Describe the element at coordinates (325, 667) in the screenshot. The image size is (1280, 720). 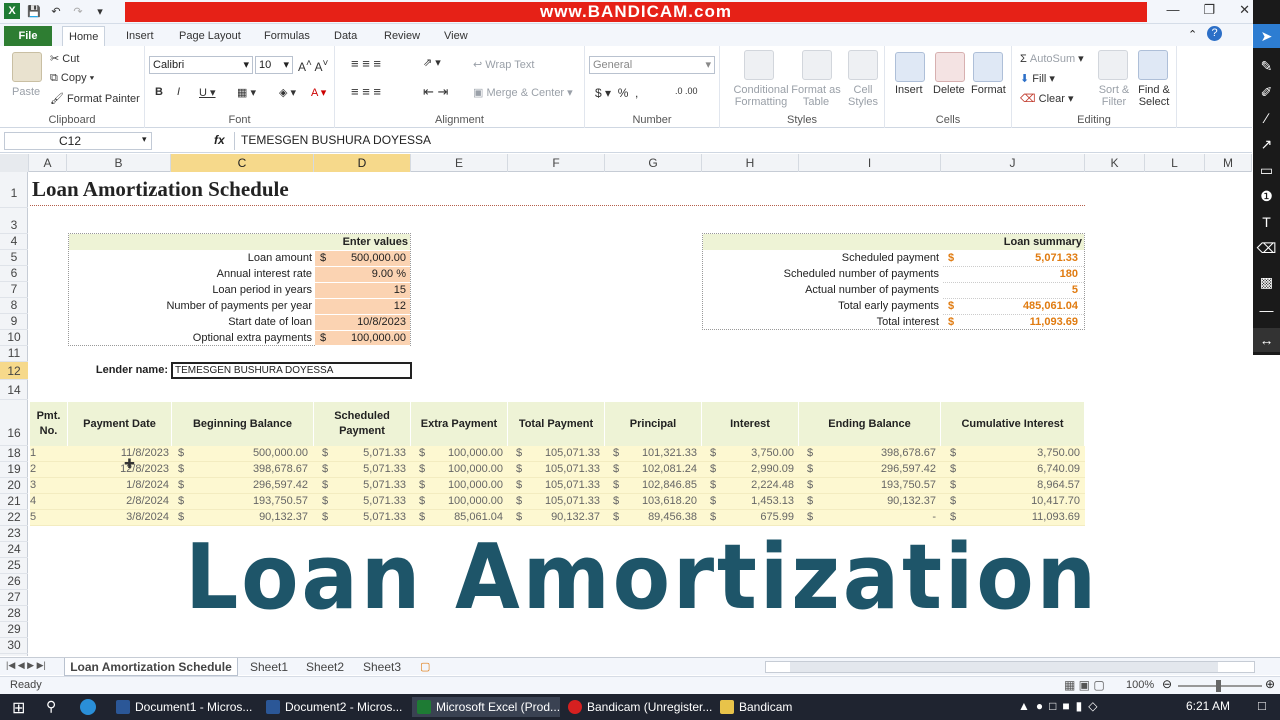
I see `sheet-tab: Sheet2` at that location.